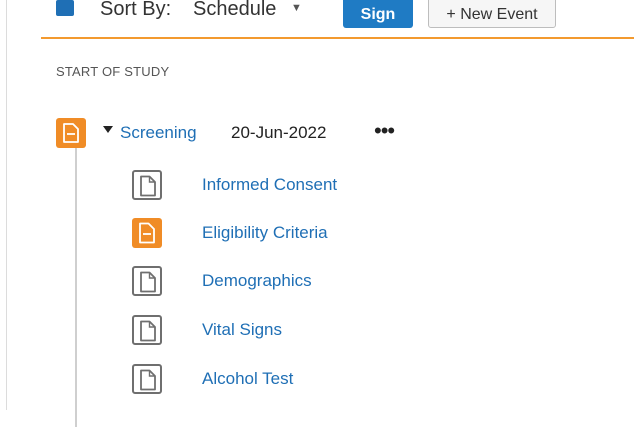 The width and height of the screenshot is (634, 427). What do you see at coordinates (492, 14) in the screenshot?
I see `new-event-button: + New Event` at bounding box center [492, 14].